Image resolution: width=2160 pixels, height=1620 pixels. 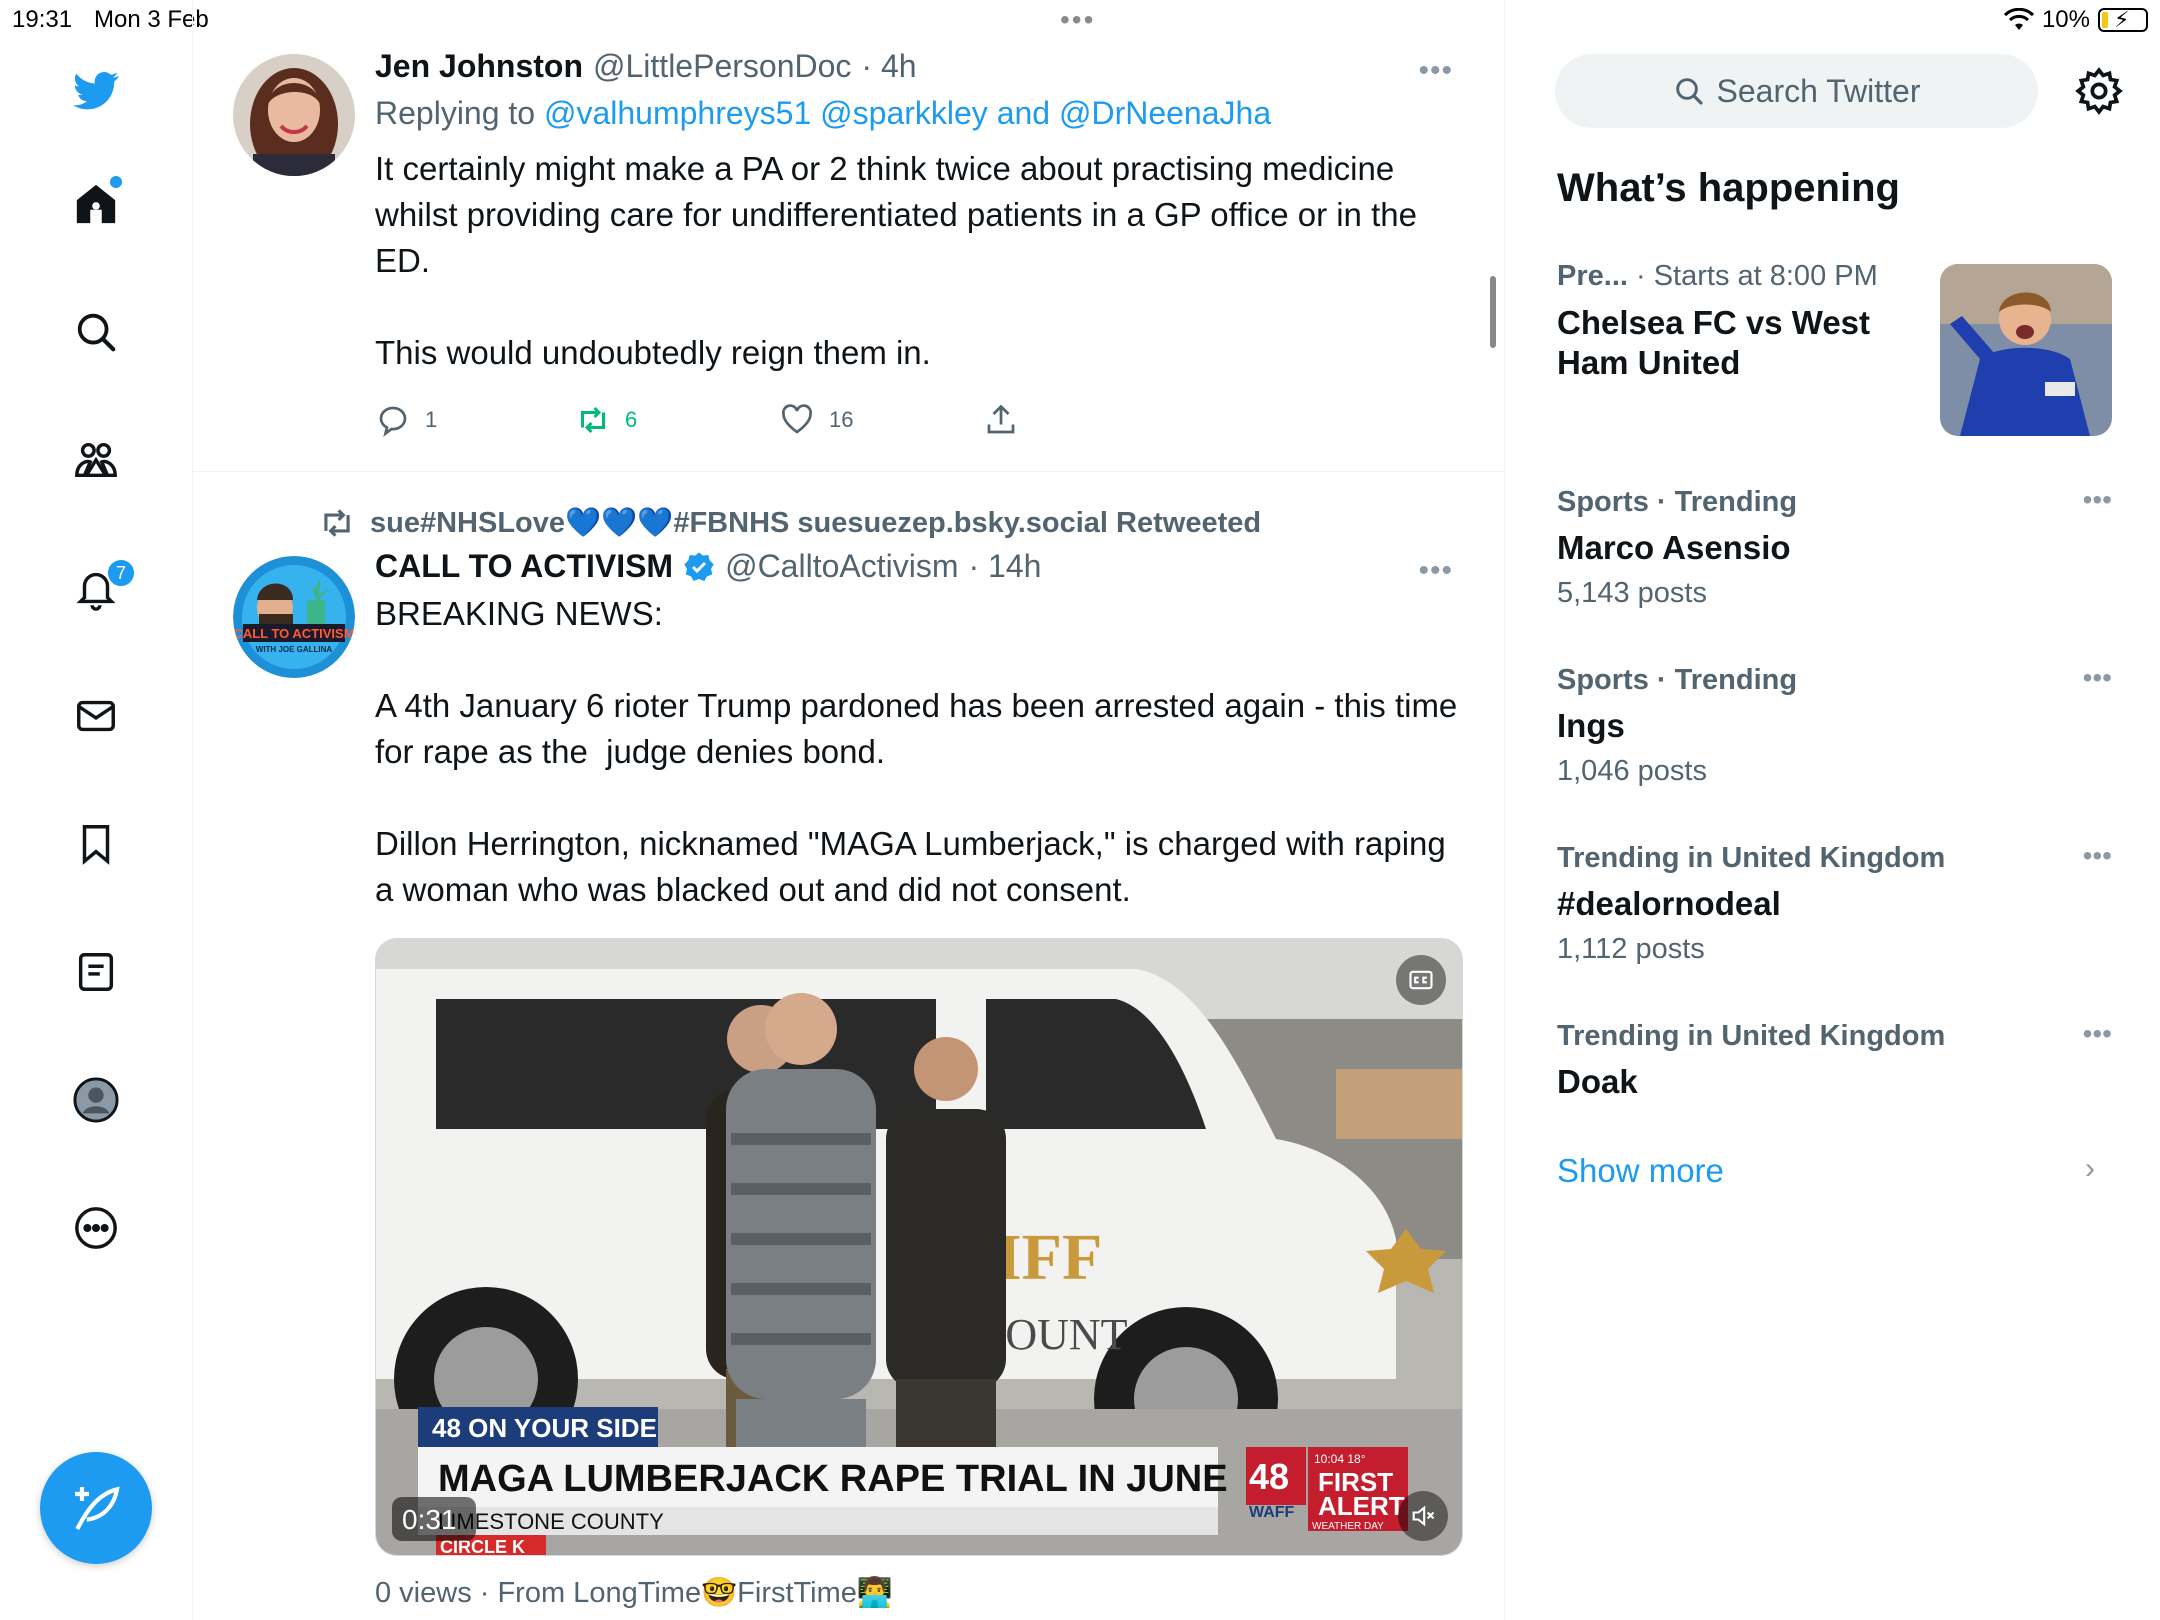 What do you see at coordinates (797, 419) in the screenshot?
I see `heart-icon` at bounding box center [797, 419].